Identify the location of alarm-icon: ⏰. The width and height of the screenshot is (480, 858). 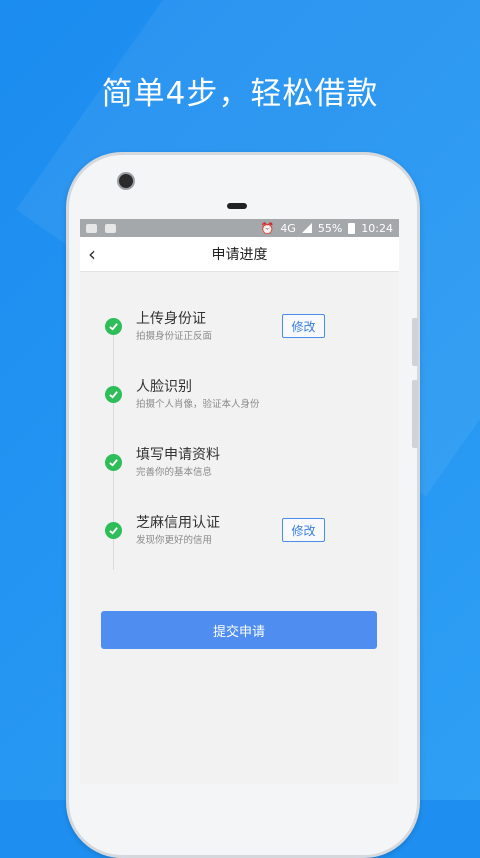
(267, 228).